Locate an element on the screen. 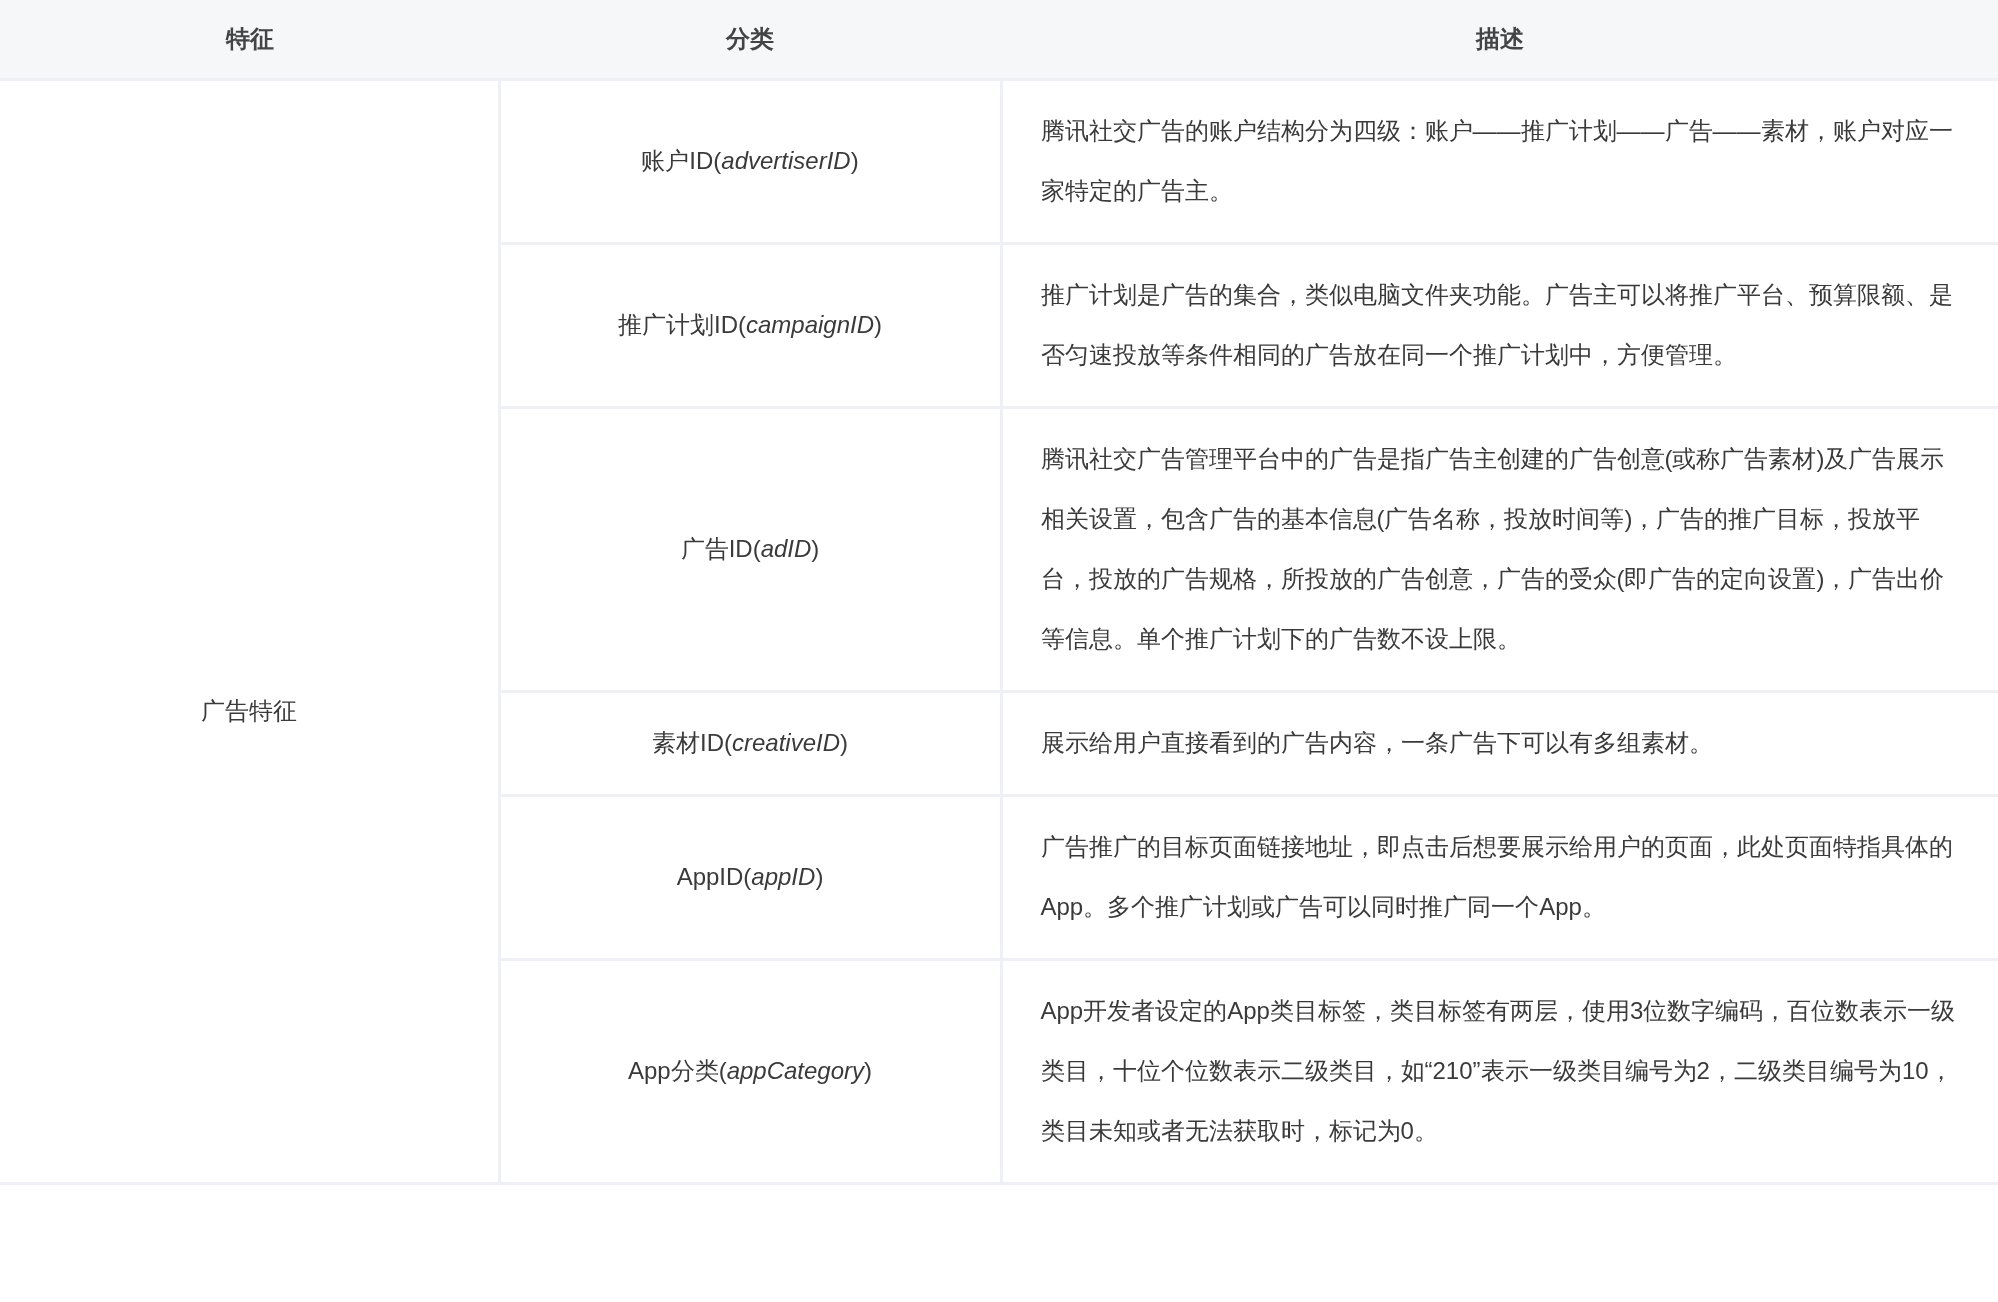  table-cell: 账户ID(advertiserID) is located at coordinates (750, 161).